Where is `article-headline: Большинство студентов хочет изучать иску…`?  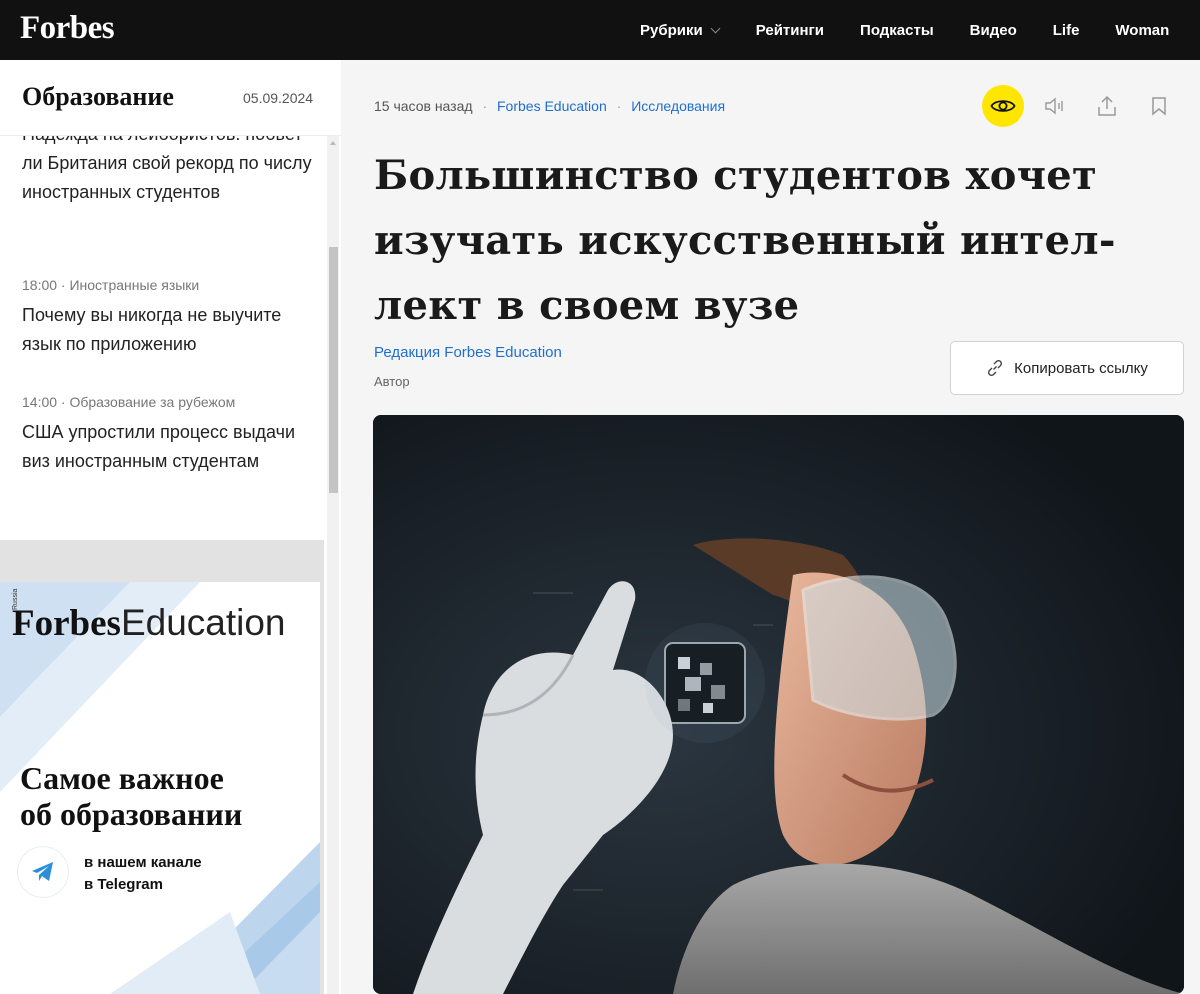 article-headline: Большинство студентов хочет изучать иску… is located at coordinates (774, 240).